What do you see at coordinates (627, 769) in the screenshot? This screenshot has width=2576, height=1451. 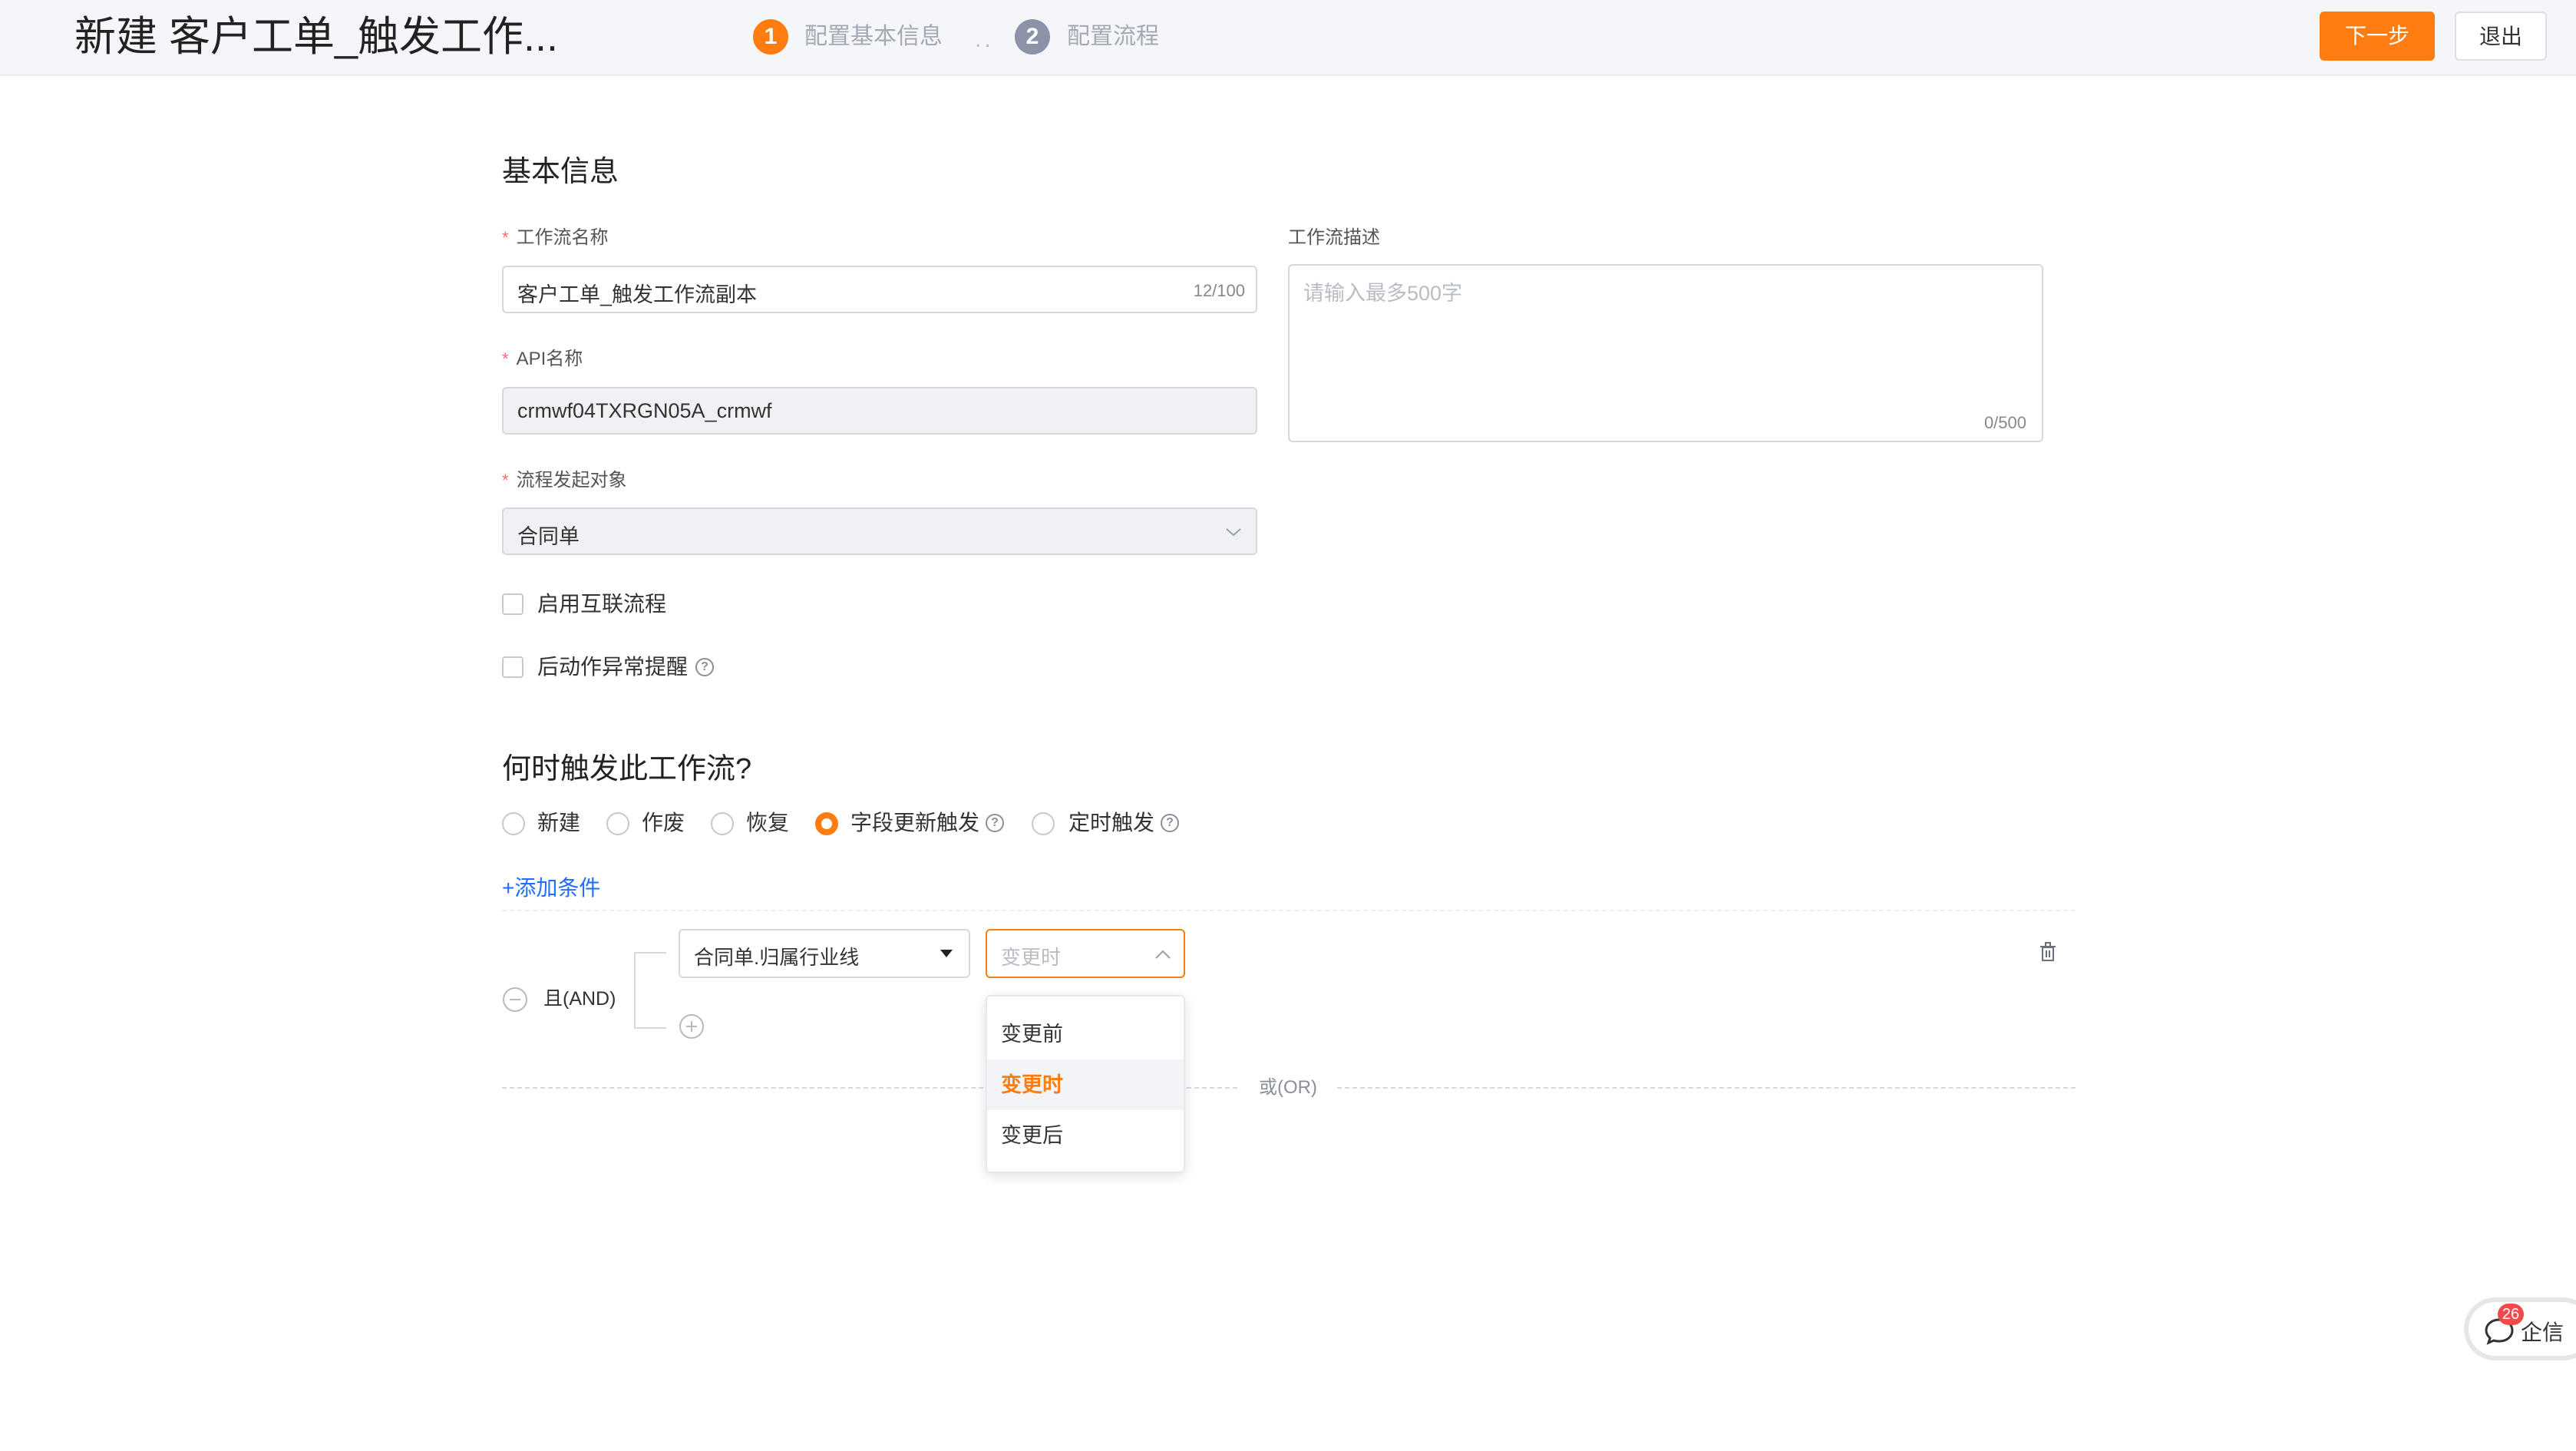 I see `trigger-section-title: 何时触发此工作流?` at bounding box center [627, 769].